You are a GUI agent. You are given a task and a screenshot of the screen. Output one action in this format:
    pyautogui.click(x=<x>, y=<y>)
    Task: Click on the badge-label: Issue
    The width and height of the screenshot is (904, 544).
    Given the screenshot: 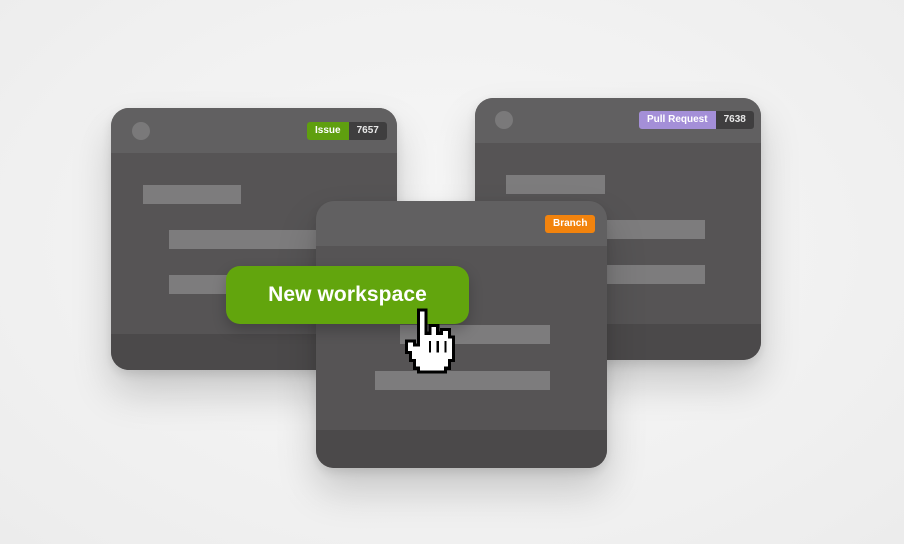 What is the action you would take?
    pyautogui.click(x=328, y=131)
    